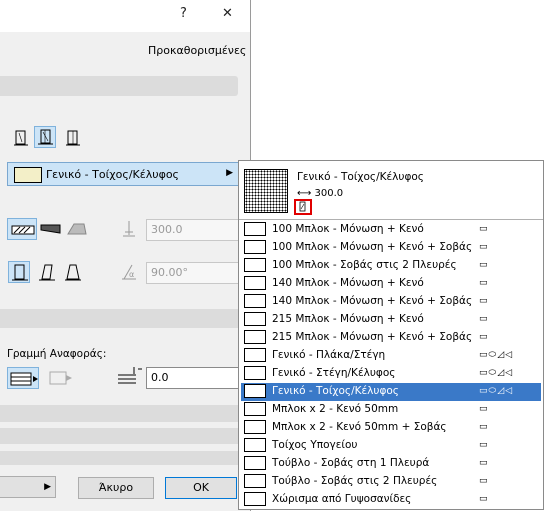 Image resolution: width=546 pixels, height=511 pixels. I want to click on wall-type-icon, so click(303, 207).